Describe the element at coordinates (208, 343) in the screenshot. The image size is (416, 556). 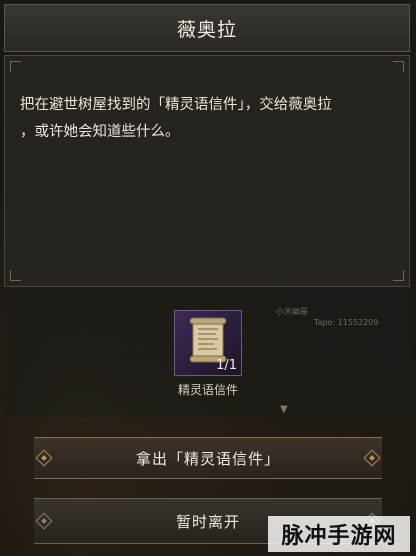
I see `quest-item-slot: 1/1` at that location.